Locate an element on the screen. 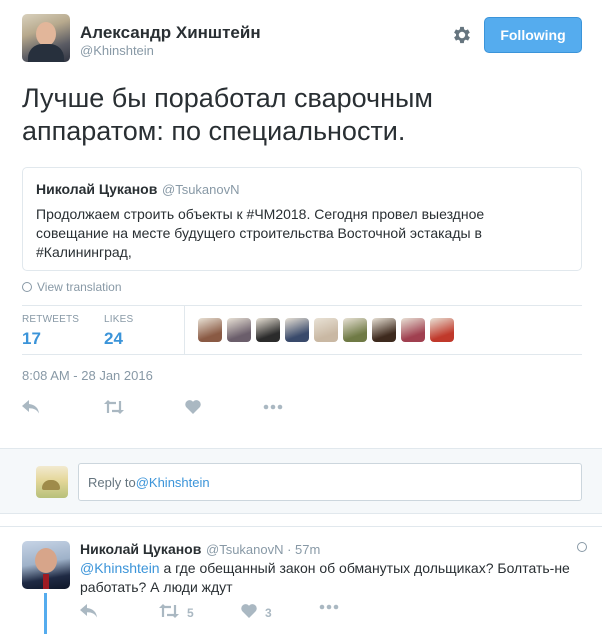 The width and height of the screenshot is (602, 634). retweets-count: 17 is located at coordinates (31, 338).